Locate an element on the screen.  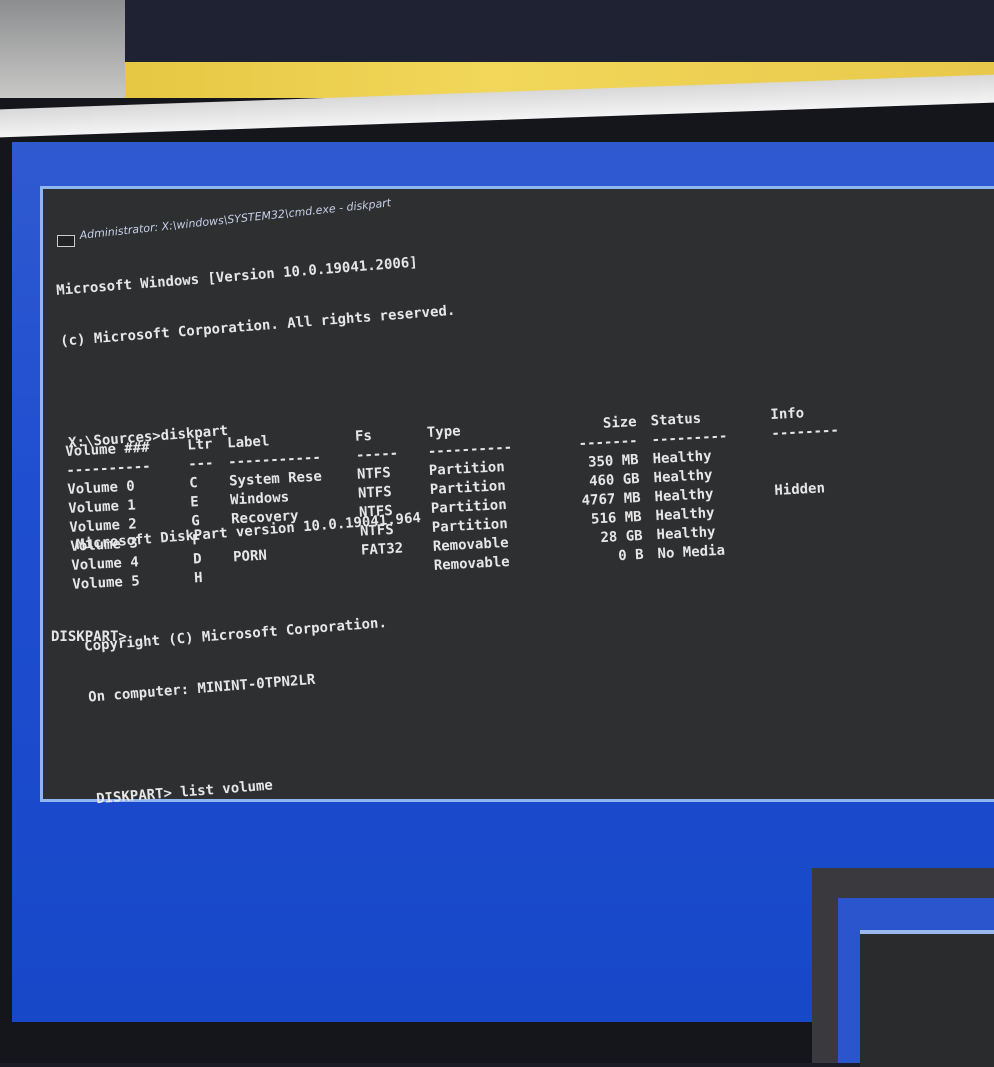
cell-ltr: C is located at coordinates (193, 483).